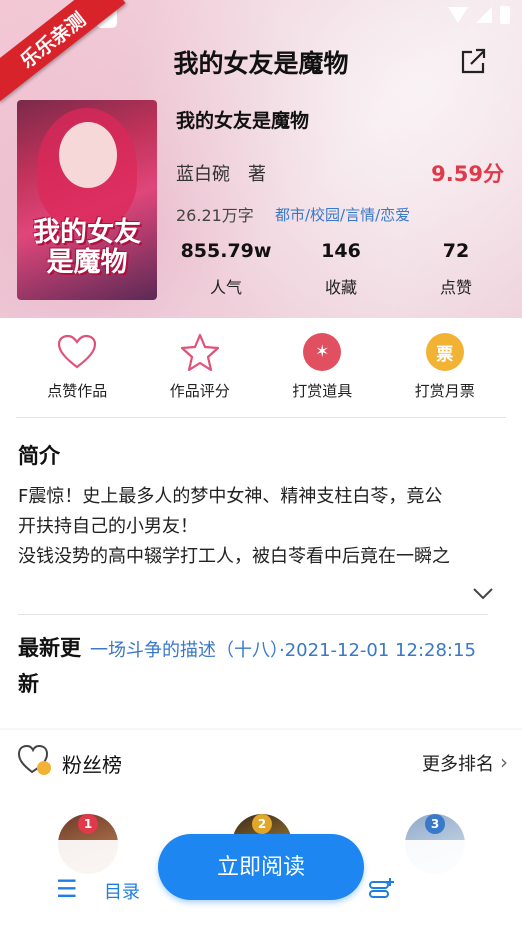 The width and height of the screenshot is (522, 929). I want to click on divider, so click(253, 614).